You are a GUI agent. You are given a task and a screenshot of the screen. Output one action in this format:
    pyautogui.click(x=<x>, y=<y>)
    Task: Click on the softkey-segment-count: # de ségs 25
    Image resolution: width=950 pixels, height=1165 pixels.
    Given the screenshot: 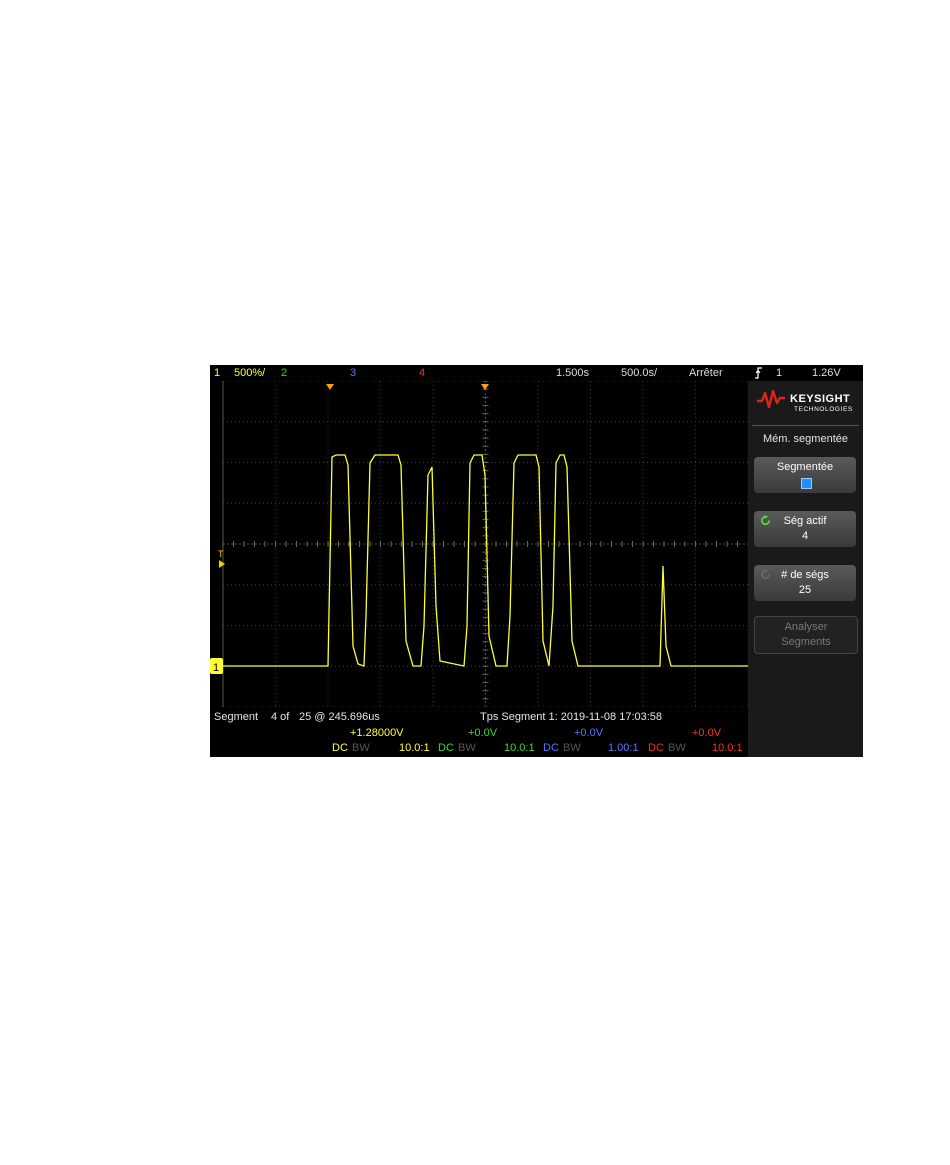 What is the action you would take?
    pyautogui.click(x=805, y=583)
    